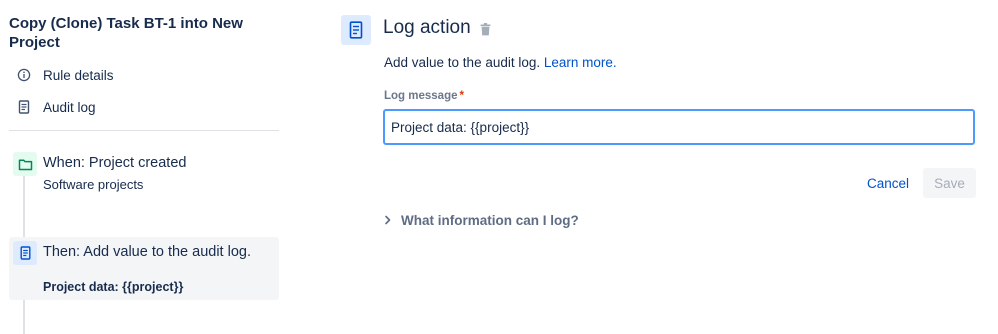 Image resolution: width=998 pixels, height=334 pixels. What do you see at coordinates (25, 164) in the screenshot?
I see `folder-icon` at bounding box center [25, 164].